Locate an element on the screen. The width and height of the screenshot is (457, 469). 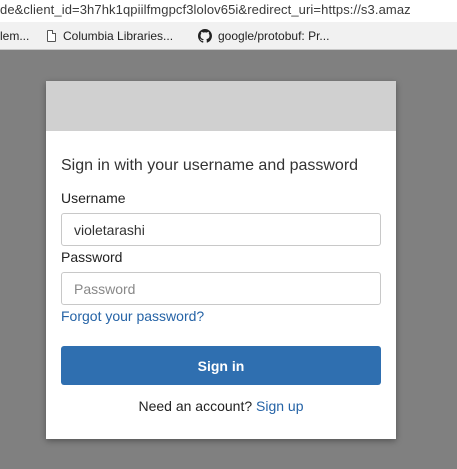
password-input is located at coordinates (221, 288).